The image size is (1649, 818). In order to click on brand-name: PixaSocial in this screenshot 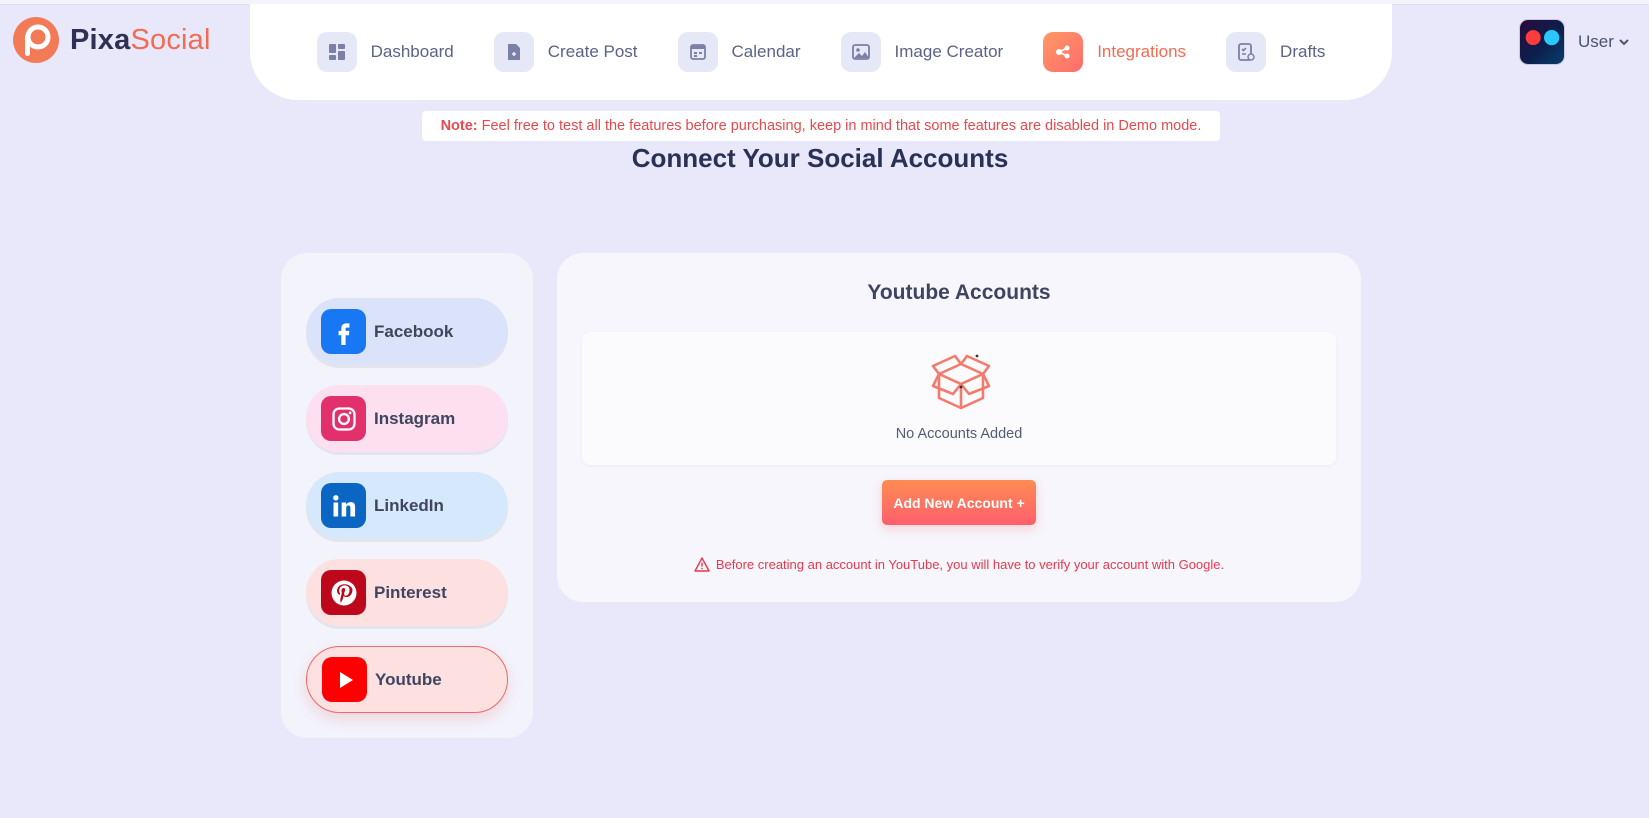, I will do `click(140, 40)`.